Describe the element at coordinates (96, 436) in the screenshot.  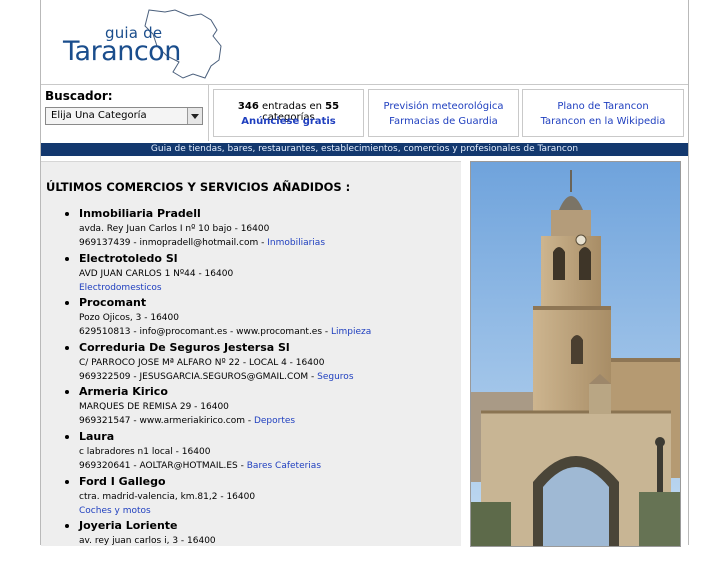
I see `listing-name: Laura` at that location.